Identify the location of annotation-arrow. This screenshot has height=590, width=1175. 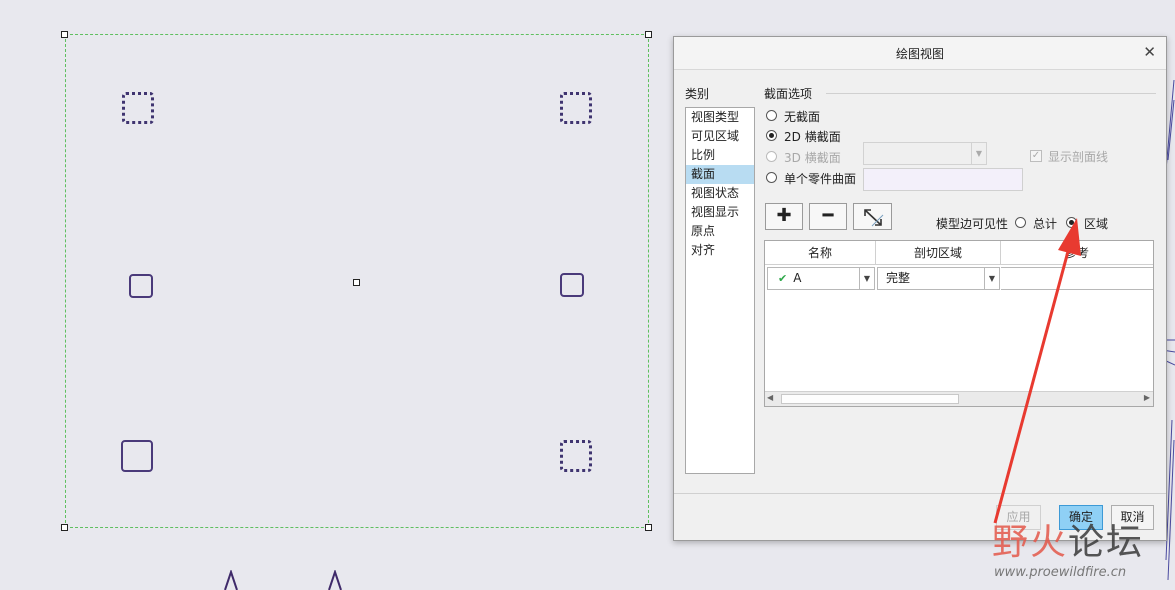
(1037, 371).